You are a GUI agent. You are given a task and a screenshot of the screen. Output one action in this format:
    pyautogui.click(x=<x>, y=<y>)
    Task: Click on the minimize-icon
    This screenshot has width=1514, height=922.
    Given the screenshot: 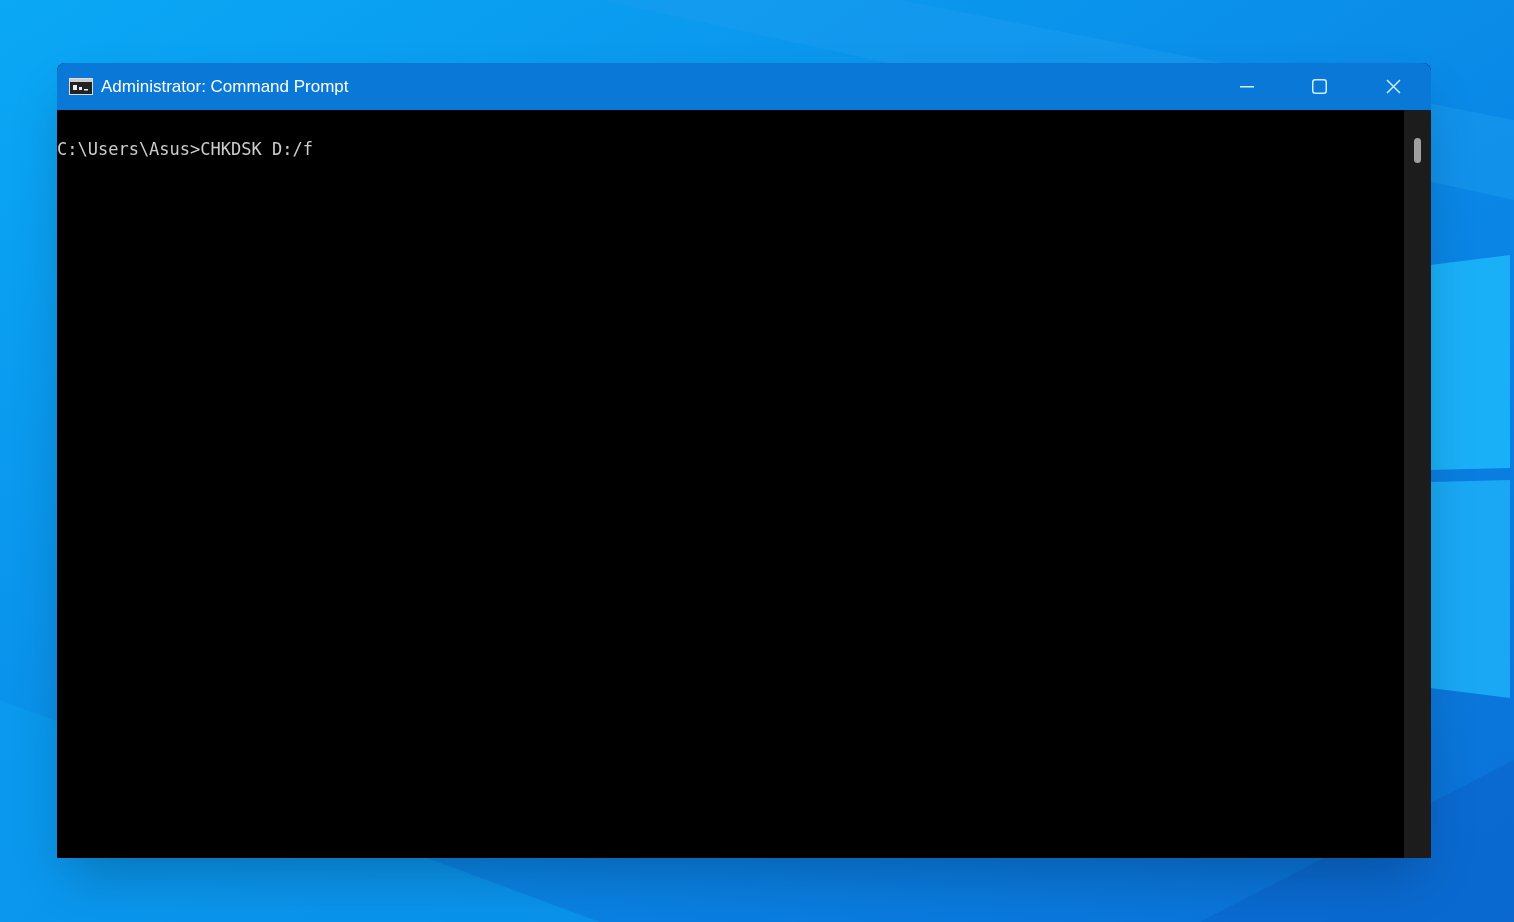 What is the action you would take?
    pyautogui.click(x=1247, y=86)
    